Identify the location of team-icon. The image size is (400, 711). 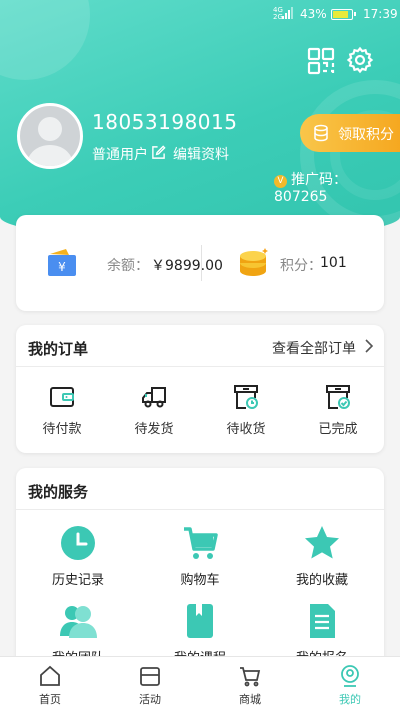
(78, 622).